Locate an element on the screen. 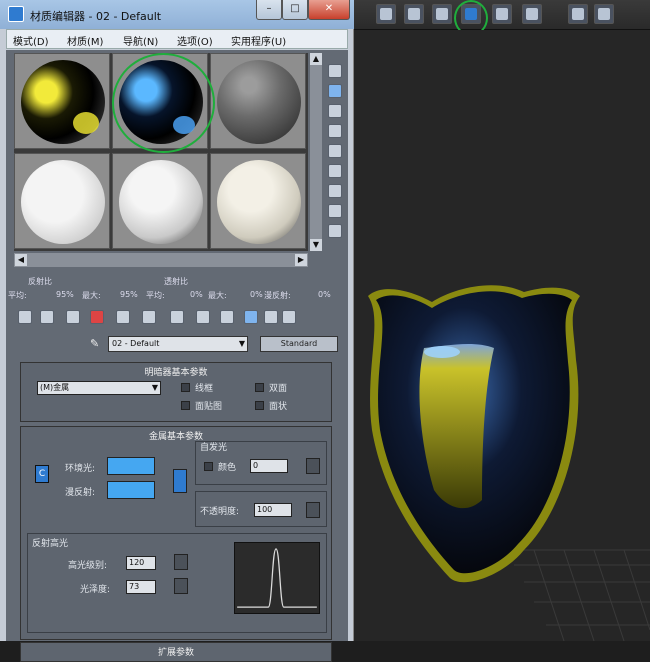  slots-horizontal-scrollbar: ◀ ▶ is located at coordinates (161, 260).